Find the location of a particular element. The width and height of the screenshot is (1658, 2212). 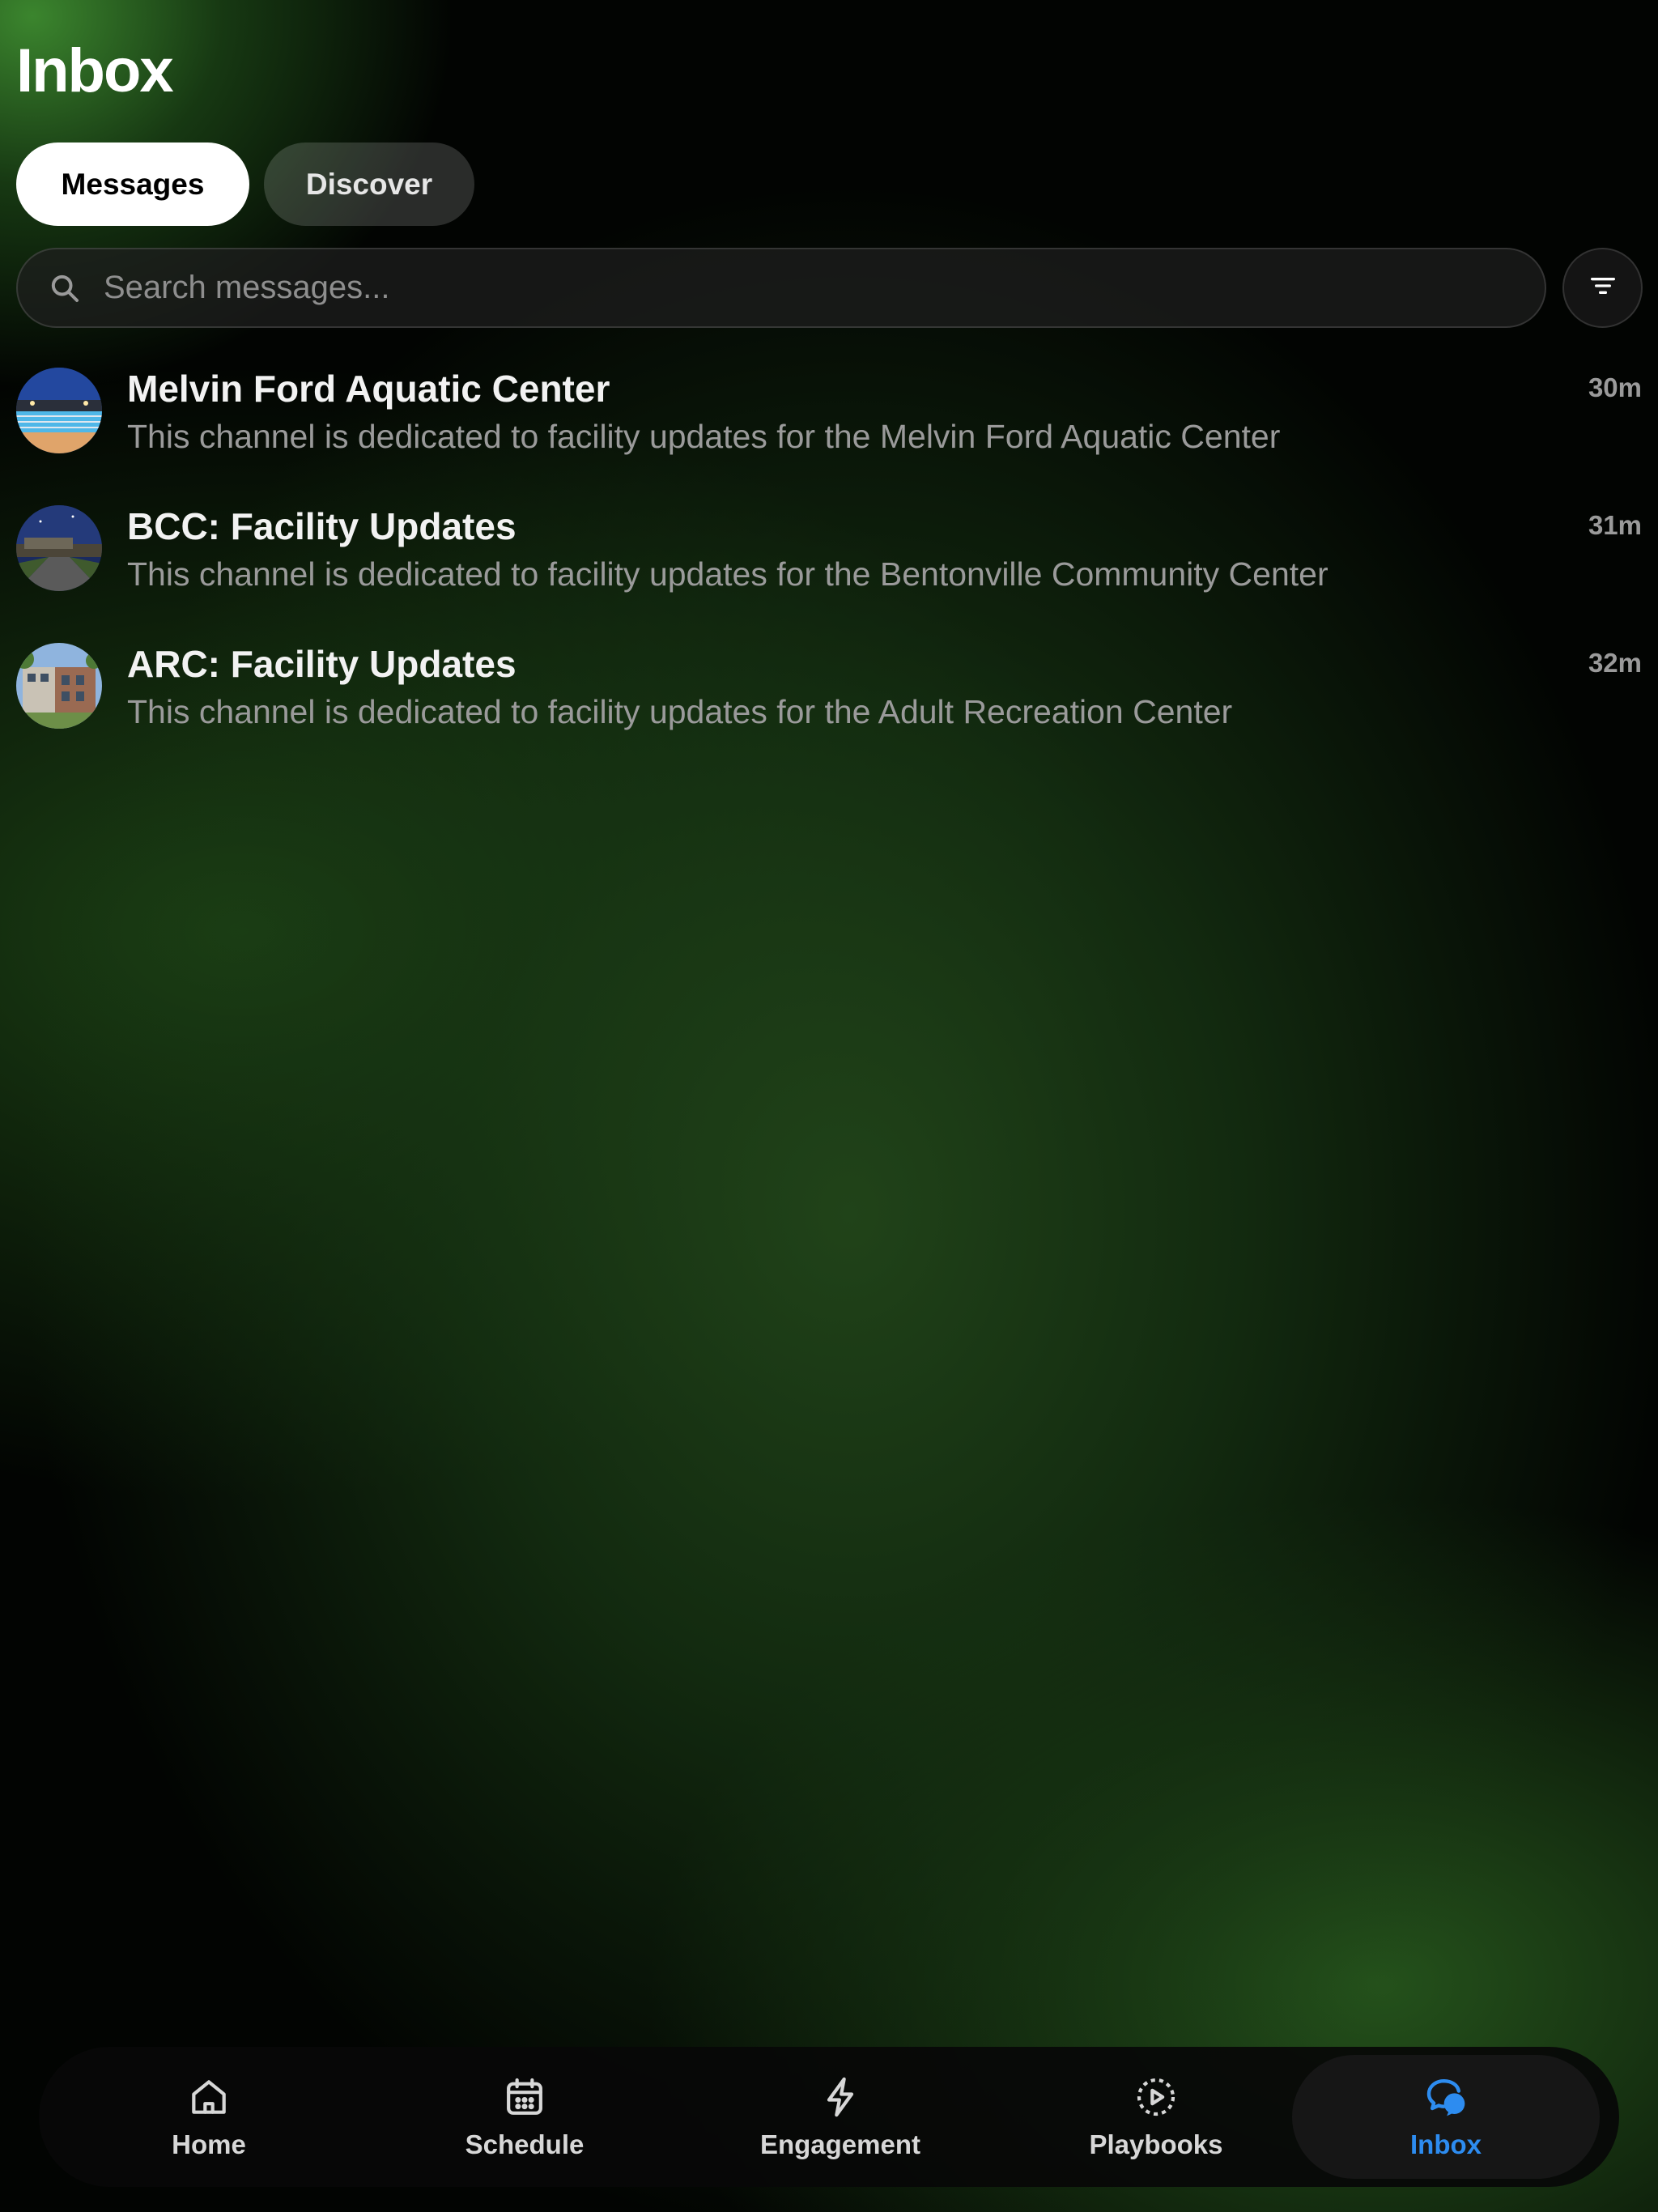

pool-photo-avatar is located at coordinates (59, 410).